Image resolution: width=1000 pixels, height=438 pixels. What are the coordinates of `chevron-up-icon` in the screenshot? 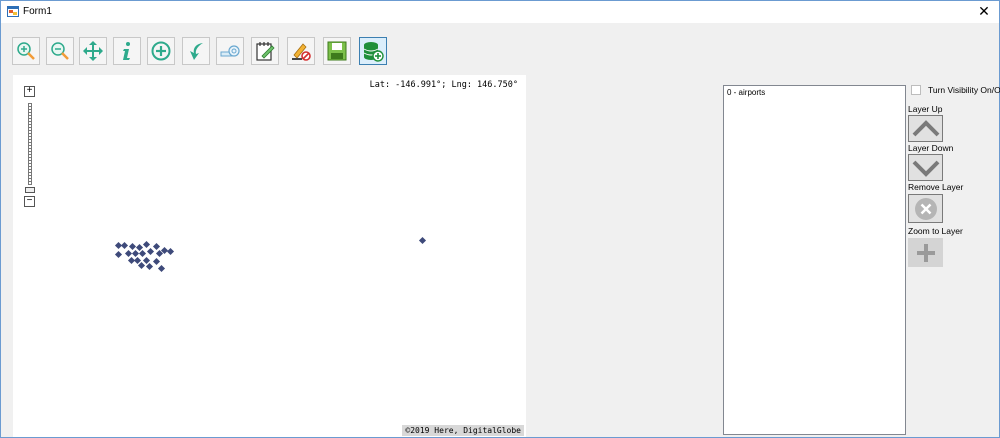 It's located at (925, 127).